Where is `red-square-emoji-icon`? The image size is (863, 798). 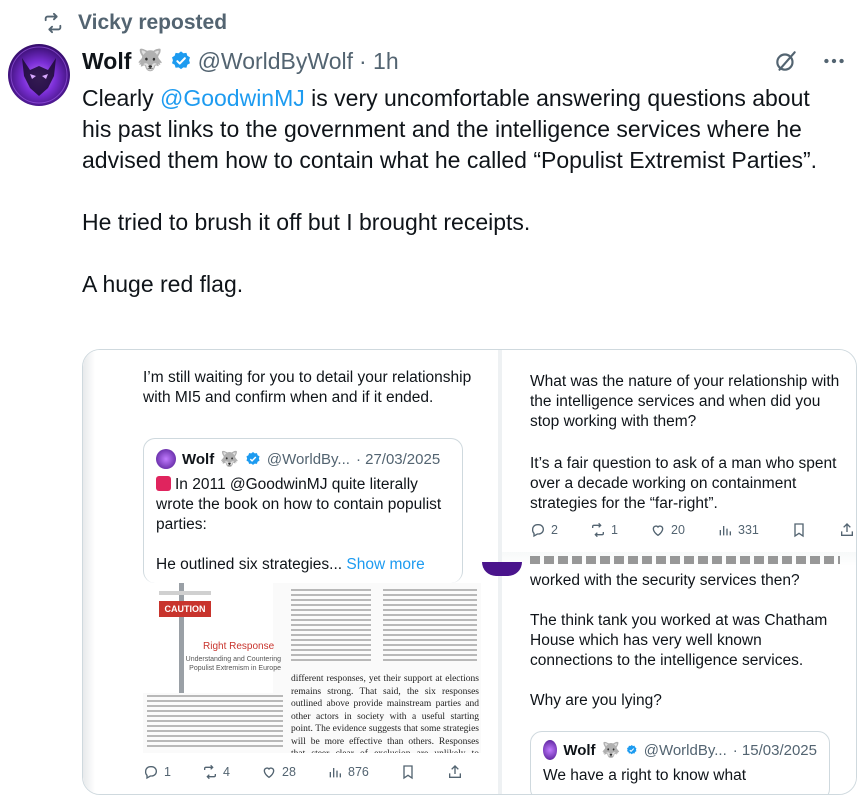 red-square-emoji-icon is located at coordinates (163, 483).